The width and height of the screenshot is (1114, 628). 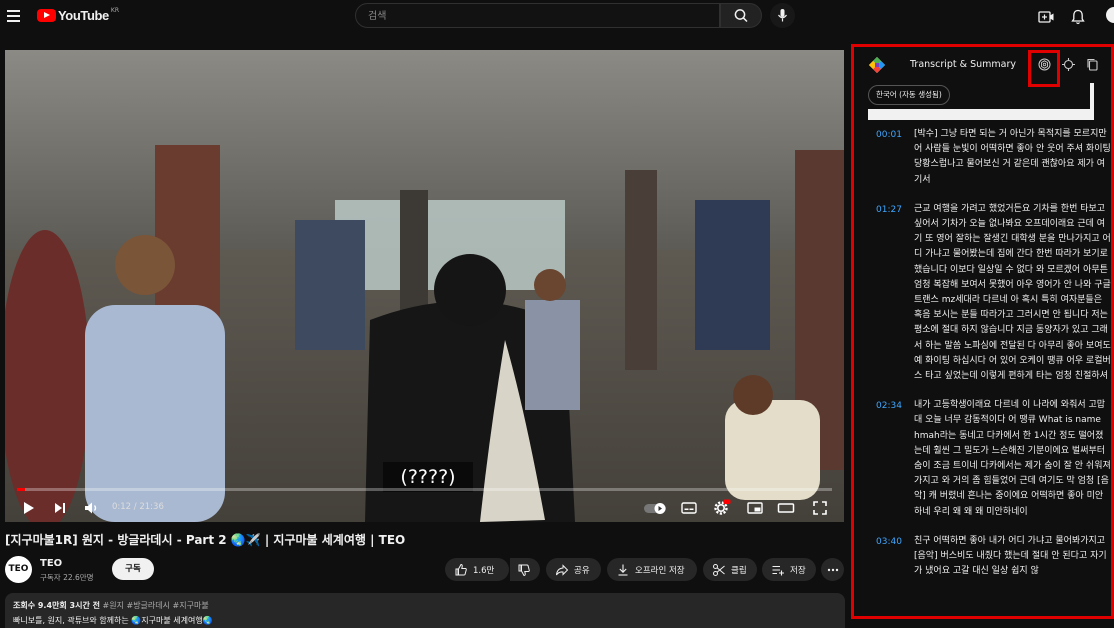 I want to click on top-bar: YouTube KR, so click(x=557, y=17).